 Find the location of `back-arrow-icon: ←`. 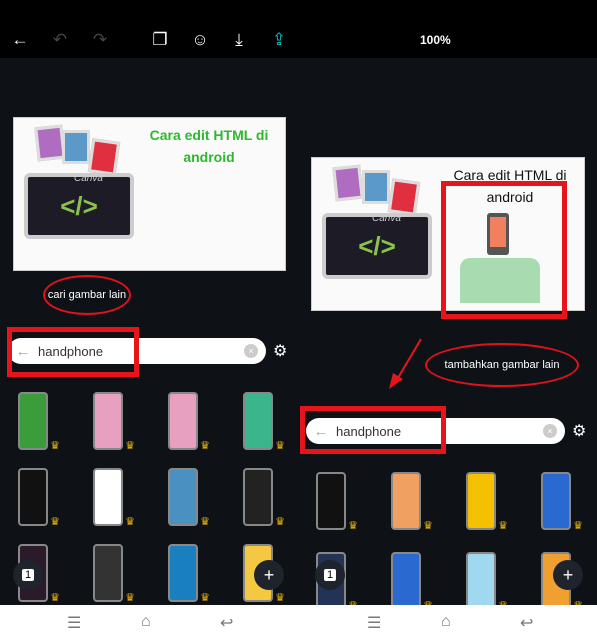

back-arrow-icon: ← is located at coordinates (20, 40).